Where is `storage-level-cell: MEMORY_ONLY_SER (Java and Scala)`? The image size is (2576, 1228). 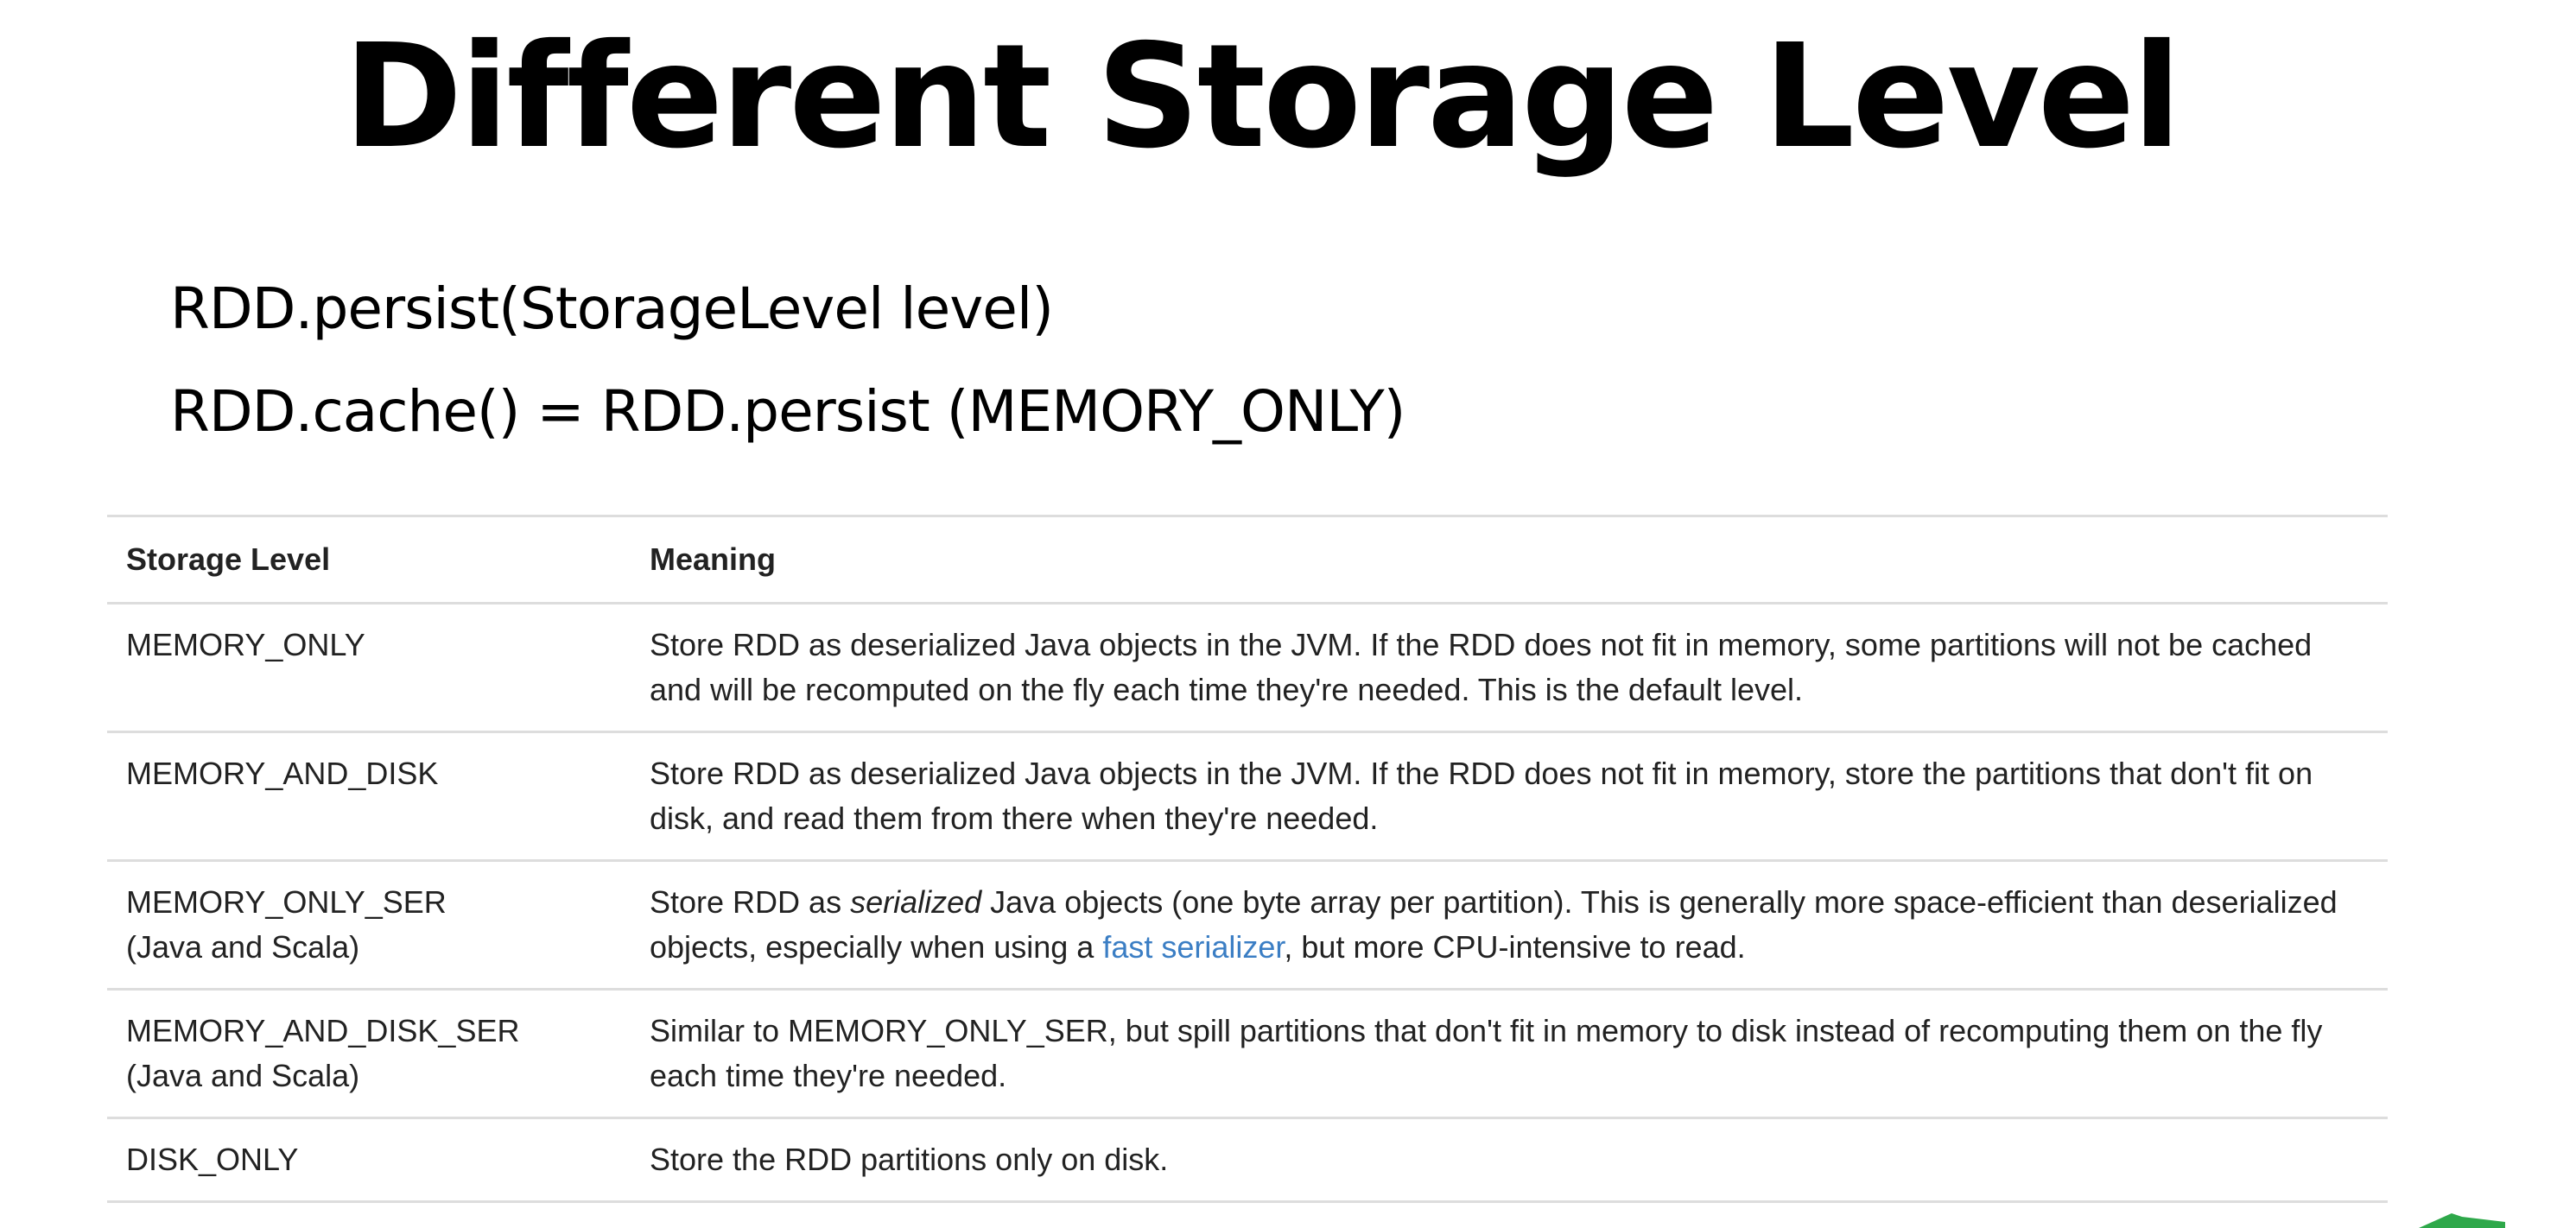
storage-level-cell: MEMORY_ONLY_SER (Java and Scala) is located at coordinates (369, 924).